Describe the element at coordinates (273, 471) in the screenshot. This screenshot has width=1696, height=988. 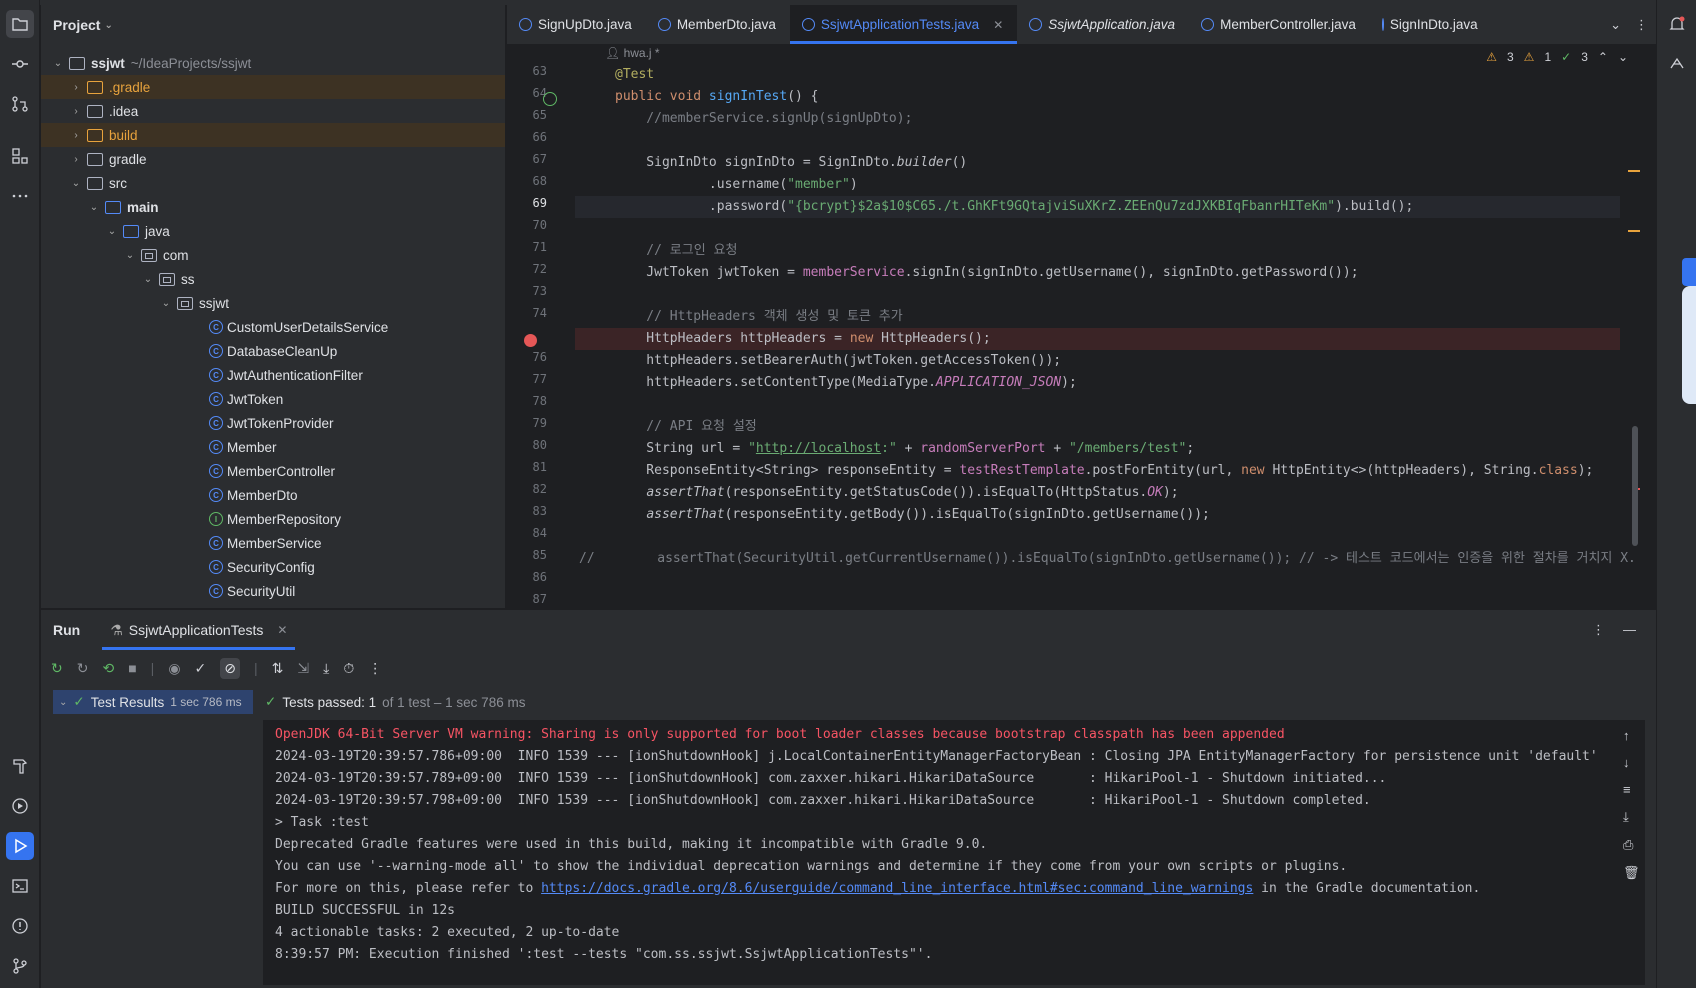
I see `tree-row-class: C MemberController` at that location.